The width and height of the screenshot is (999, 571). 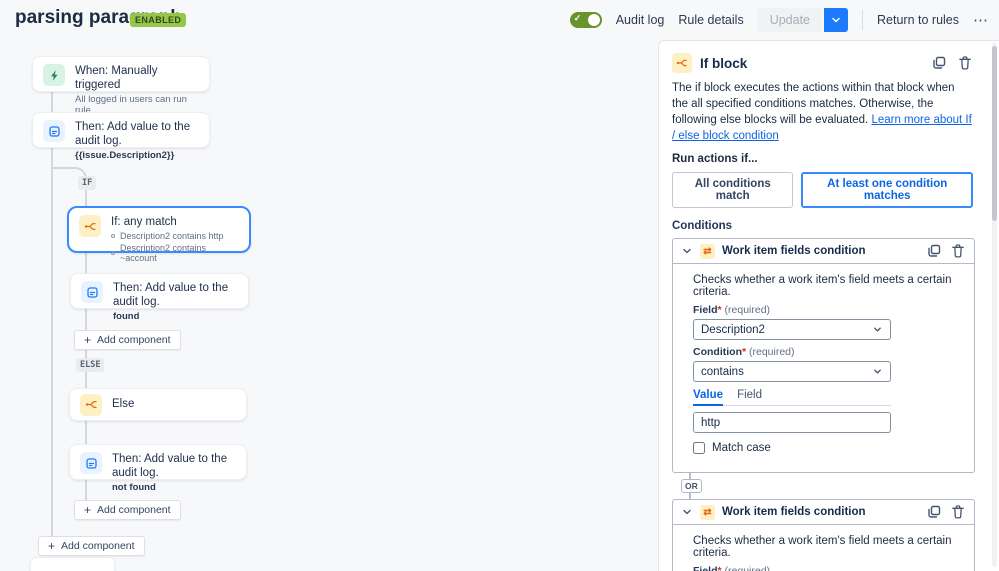 What do you see at coordinates (158, 404) in the screenshot?
I see `else-node: Else` at bounding box center [158, 404].